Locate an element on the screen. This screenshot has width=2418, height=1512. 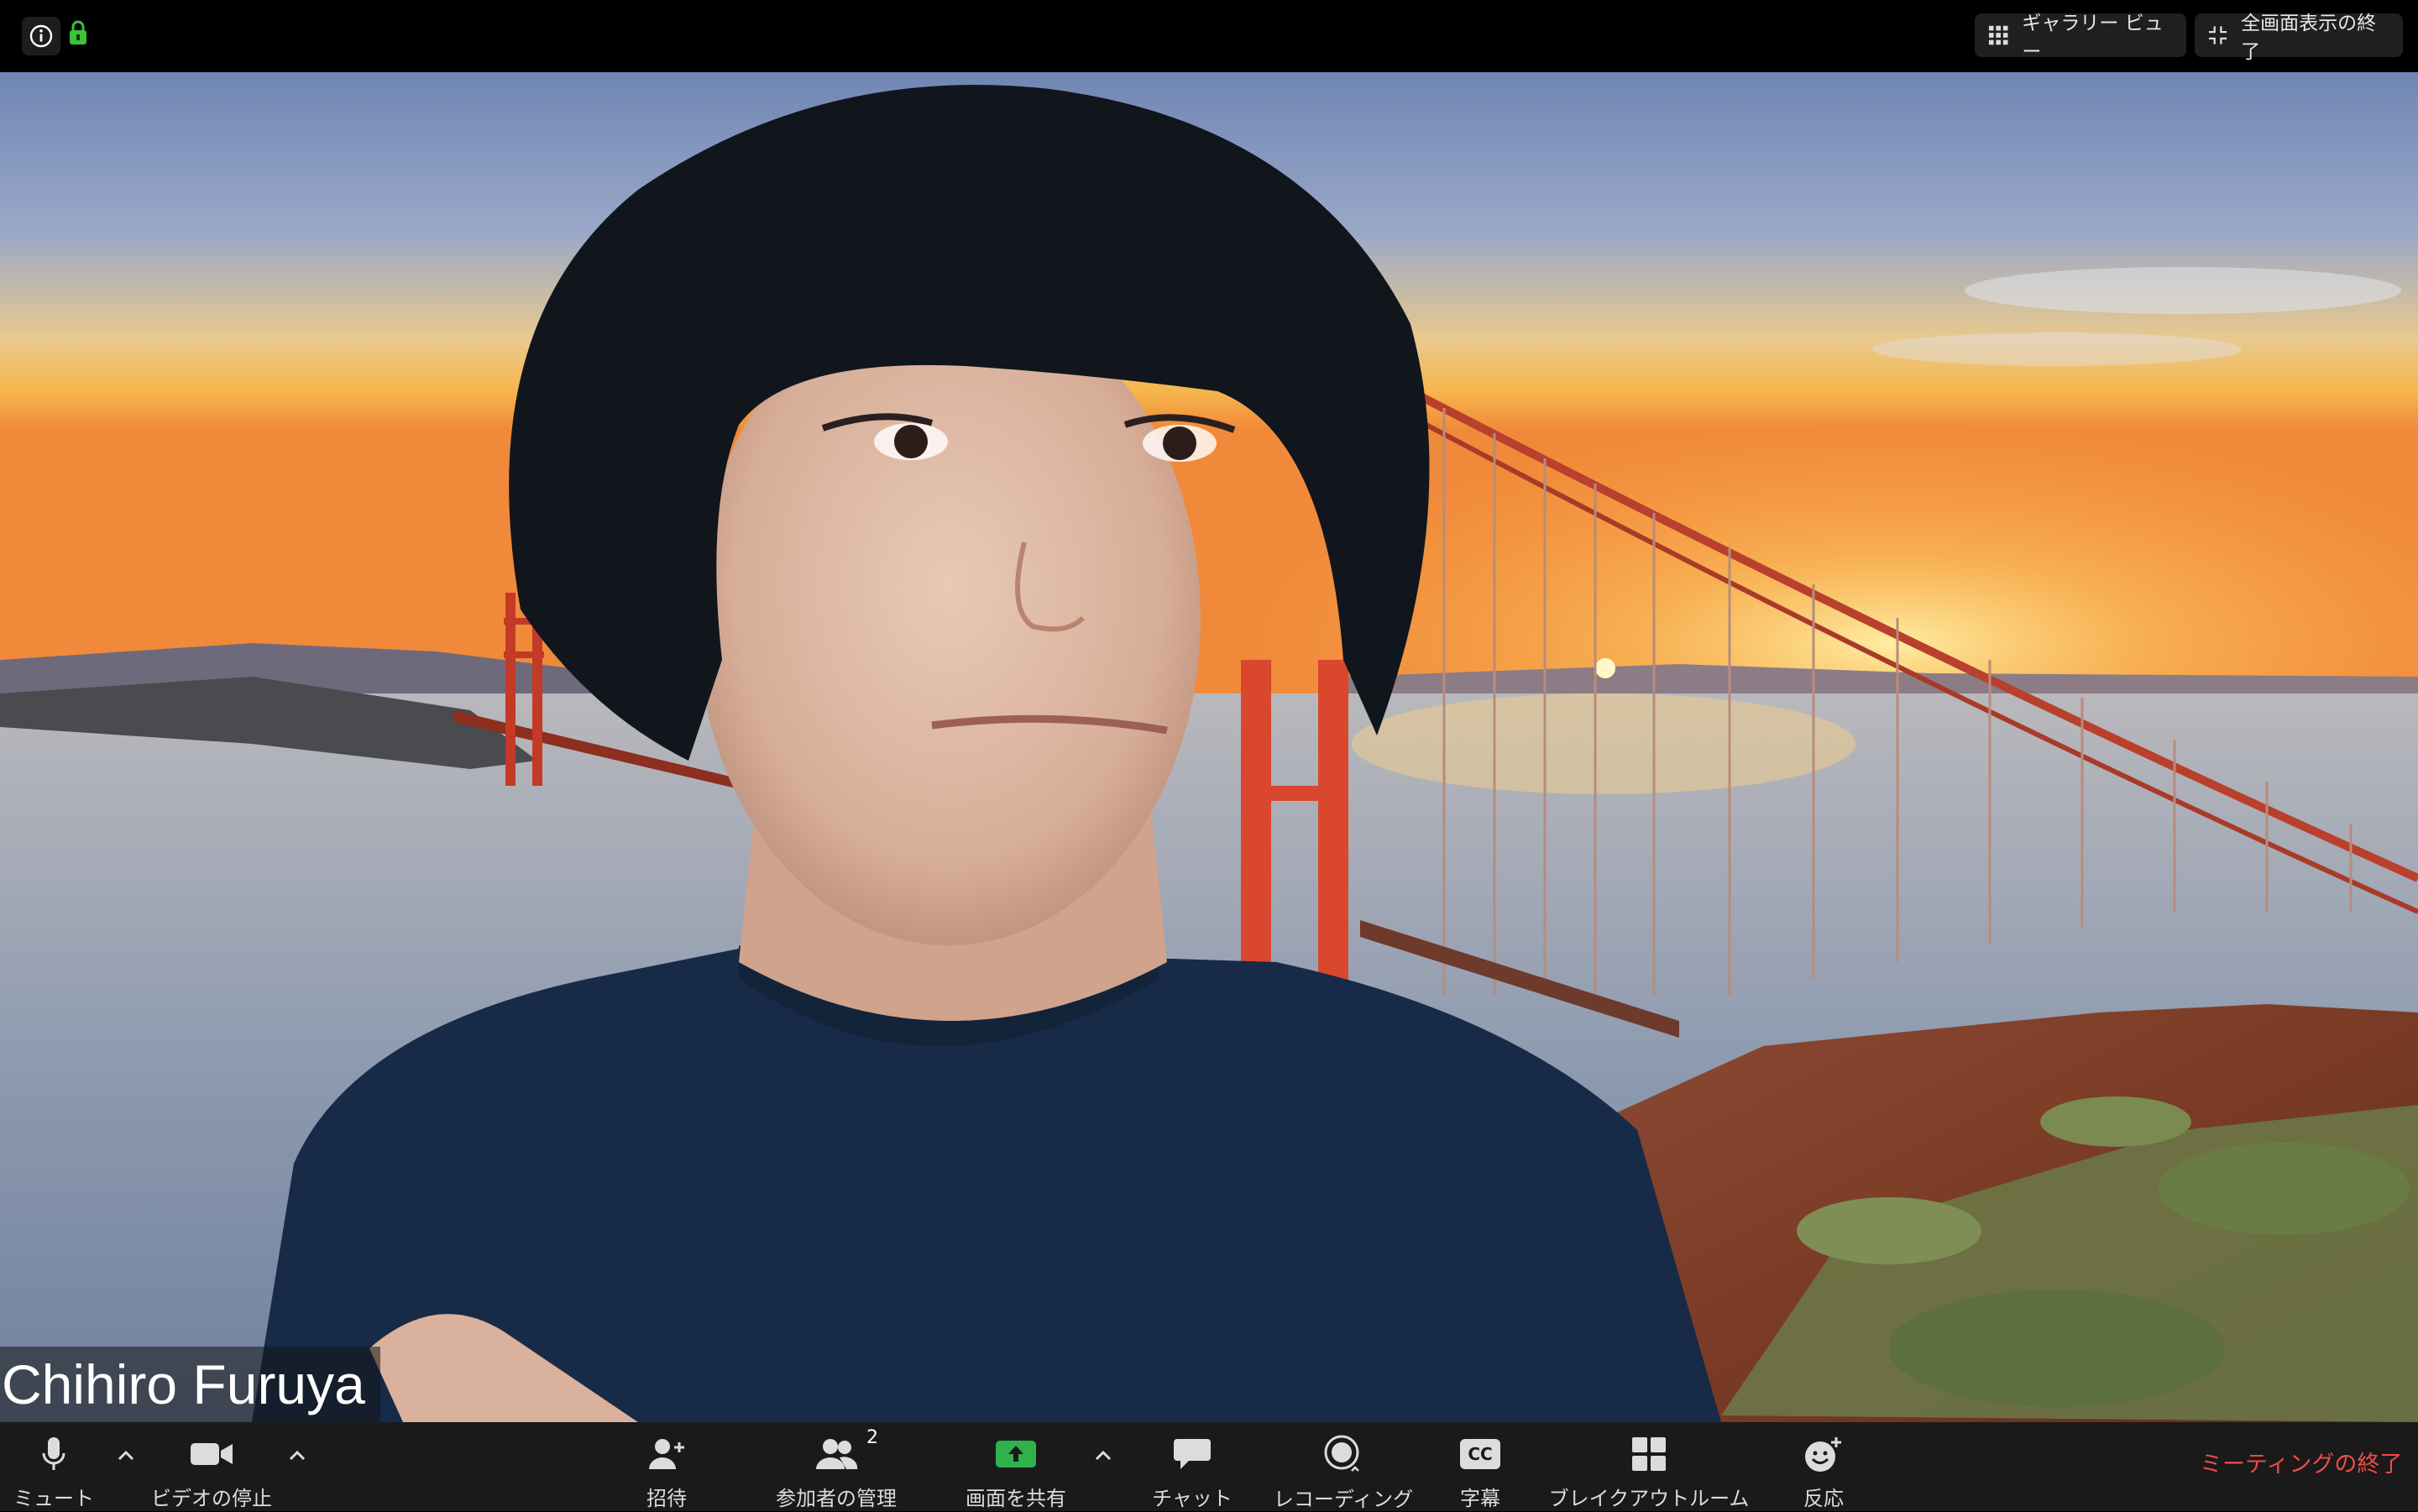
stop-video-label: ビデオの停止 is located at coordinates (211, 1498).